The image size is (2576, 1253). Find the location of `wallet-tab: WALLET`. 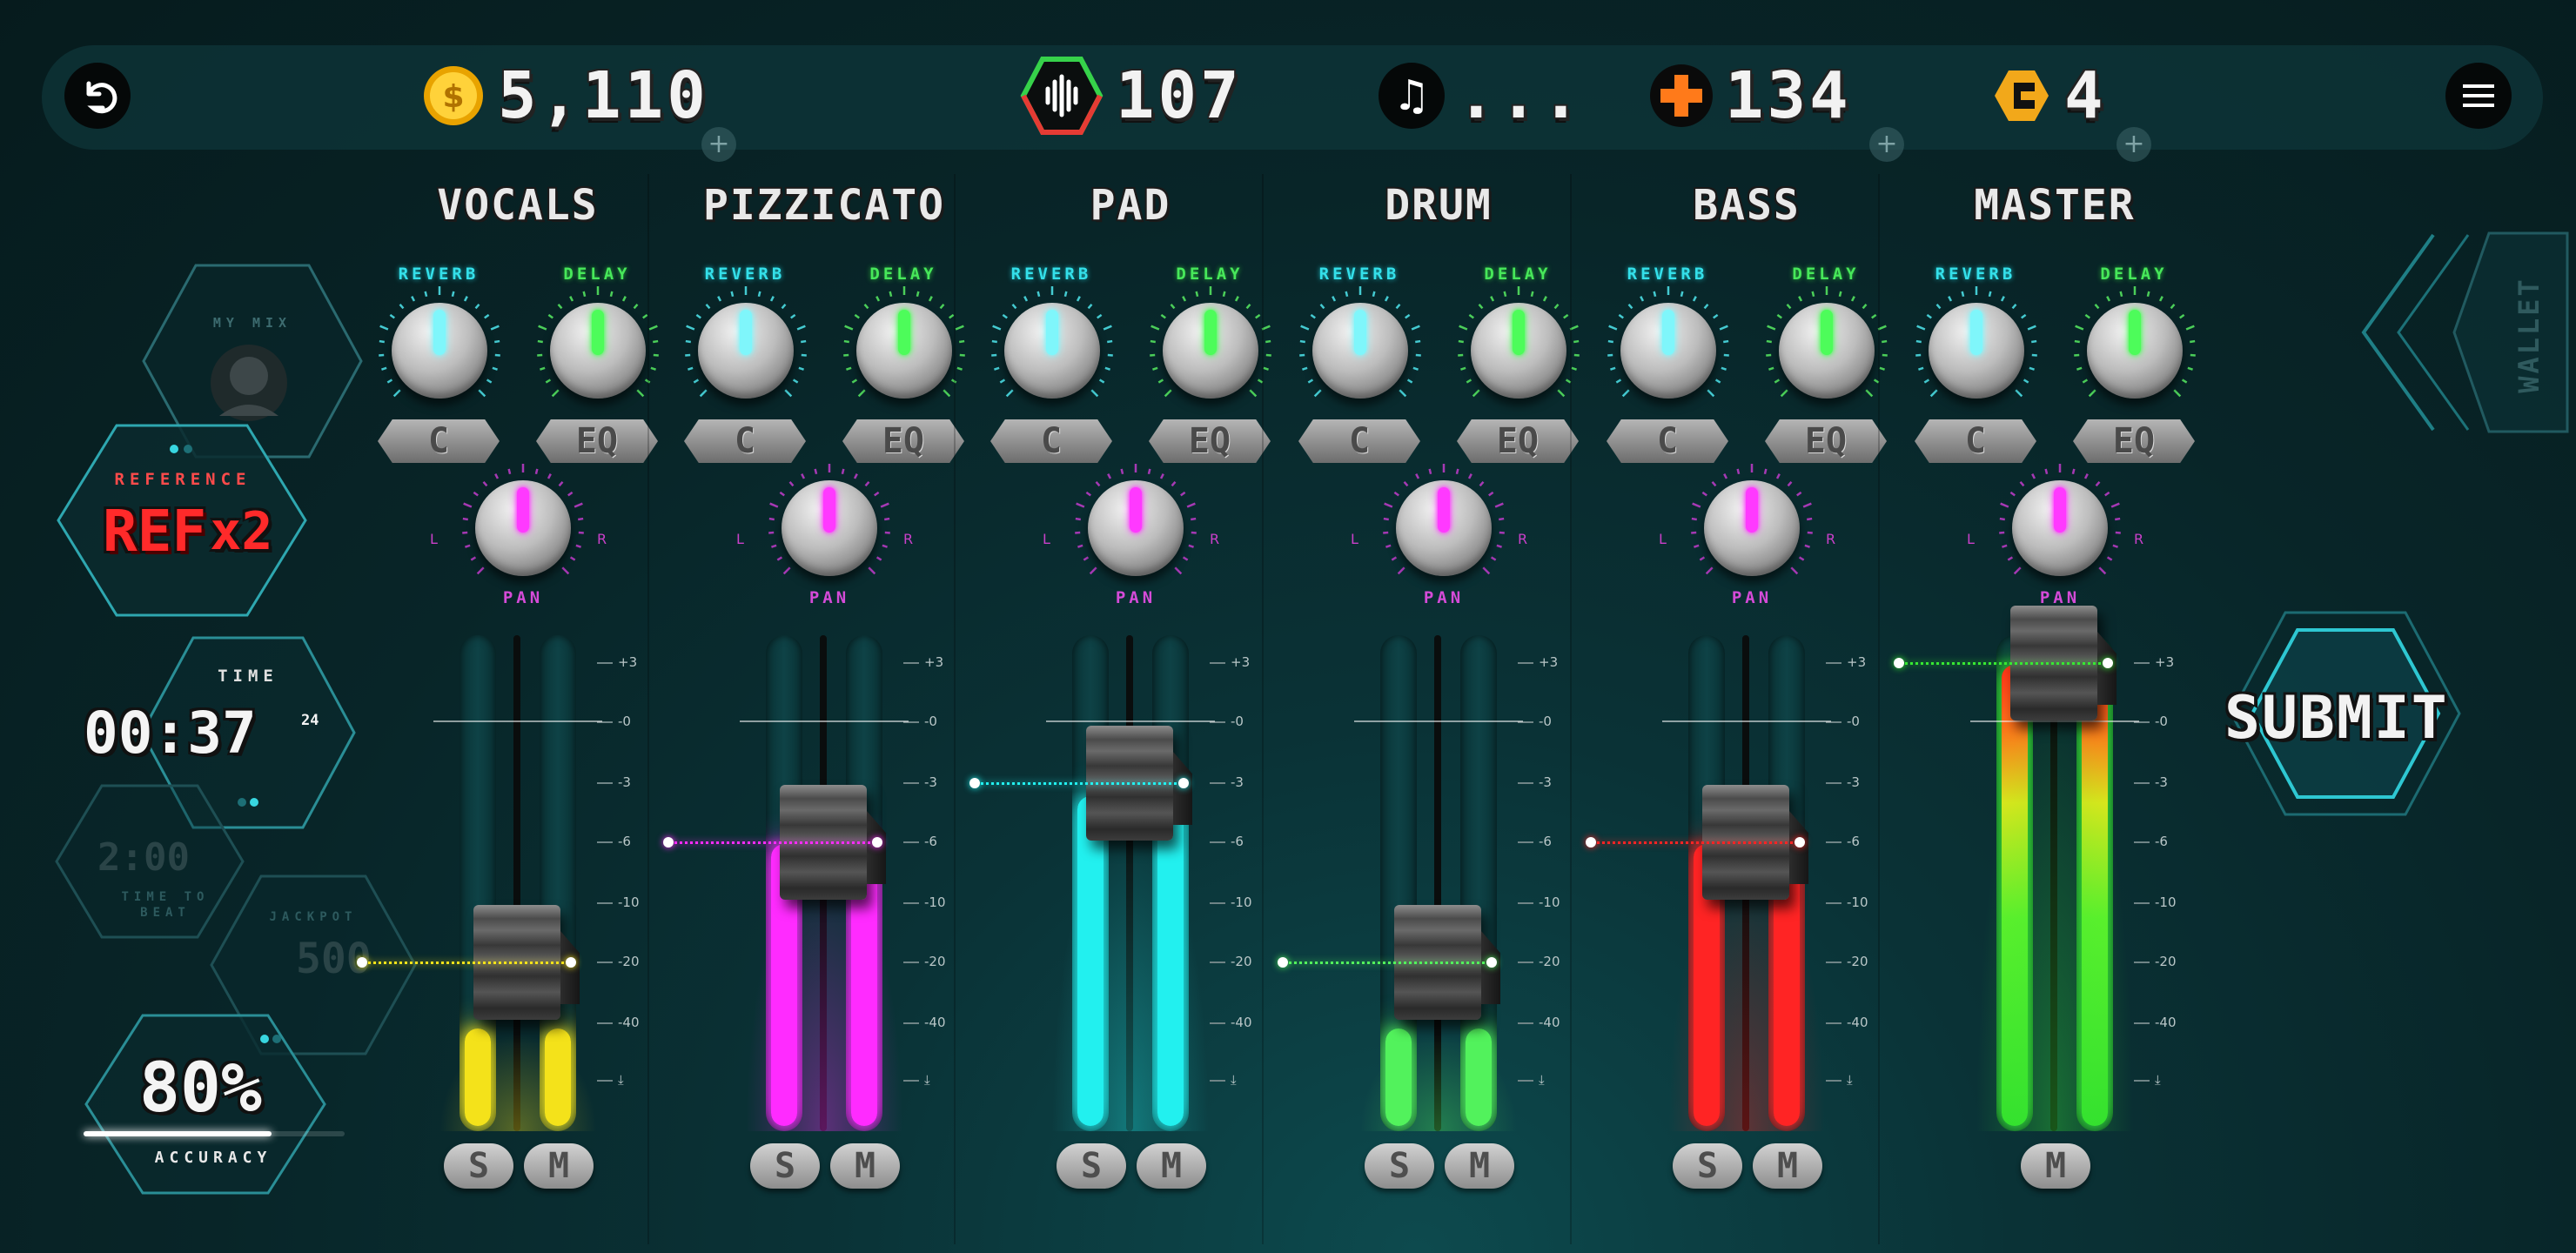

wallet-tab: WALLET is located at coordinates (2529, 335).